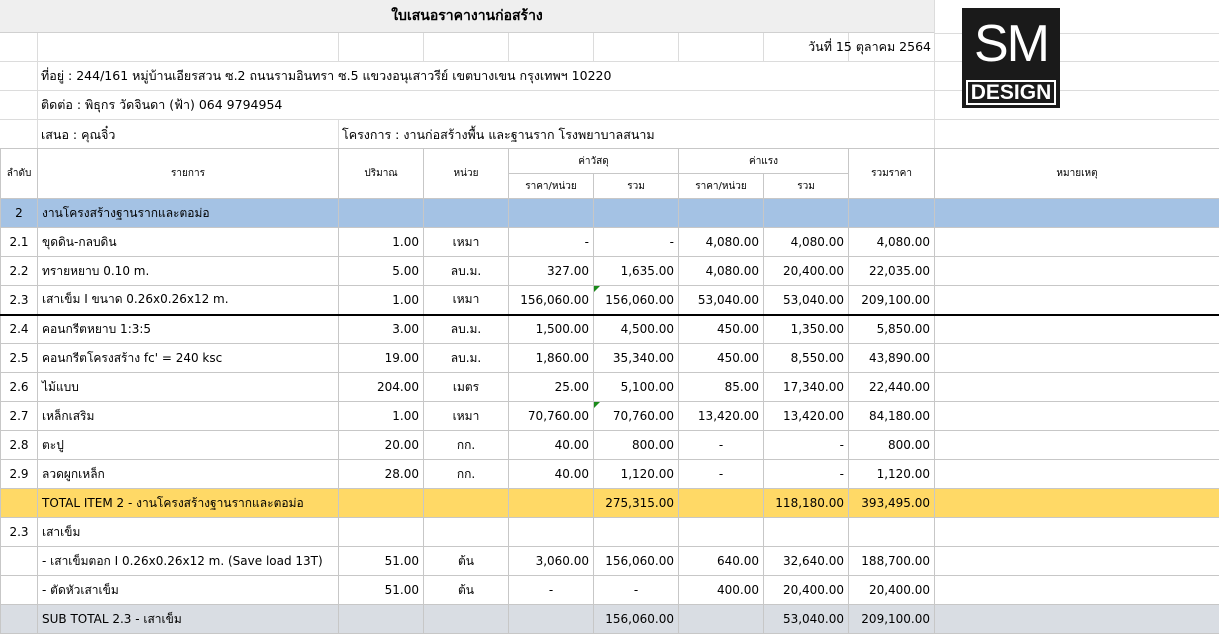  I want to click on row-labor-unit-price: 13,420.00, so click(721, 416).